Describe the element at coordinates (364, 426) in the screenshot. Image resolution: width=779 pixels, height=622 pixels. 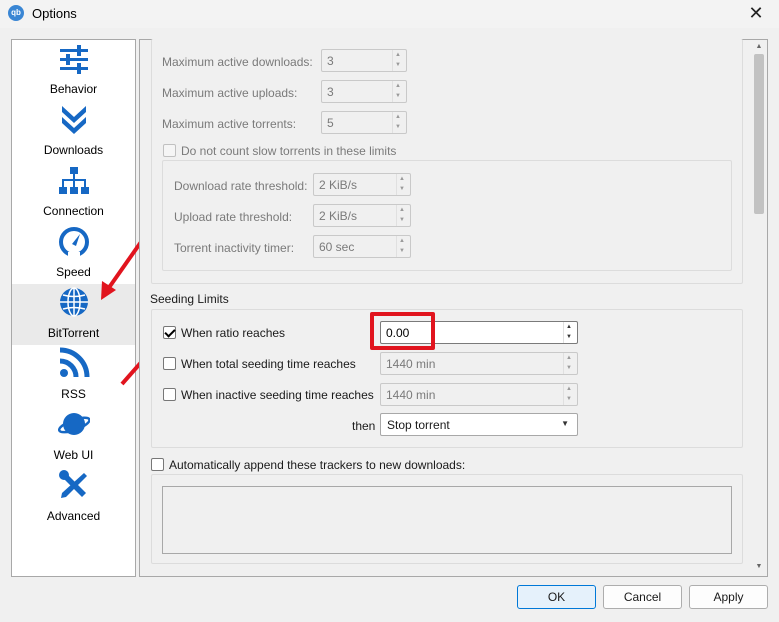
I see `then-label: then` at that location.